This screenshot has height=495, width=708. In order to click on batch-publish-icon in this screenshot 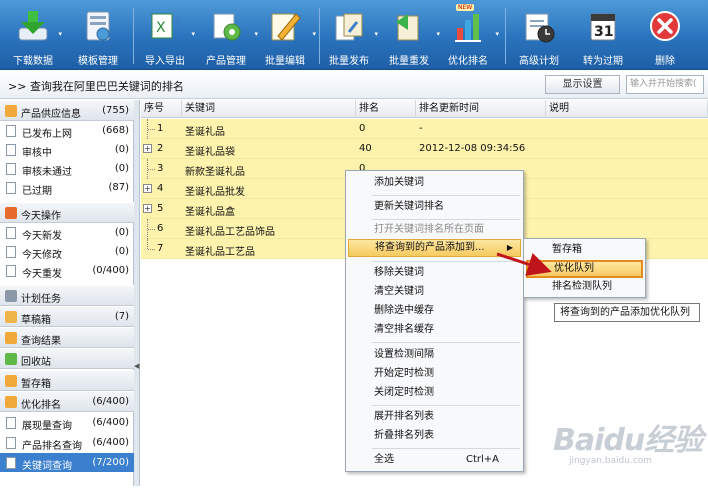, I will do `click(349, 27)`.